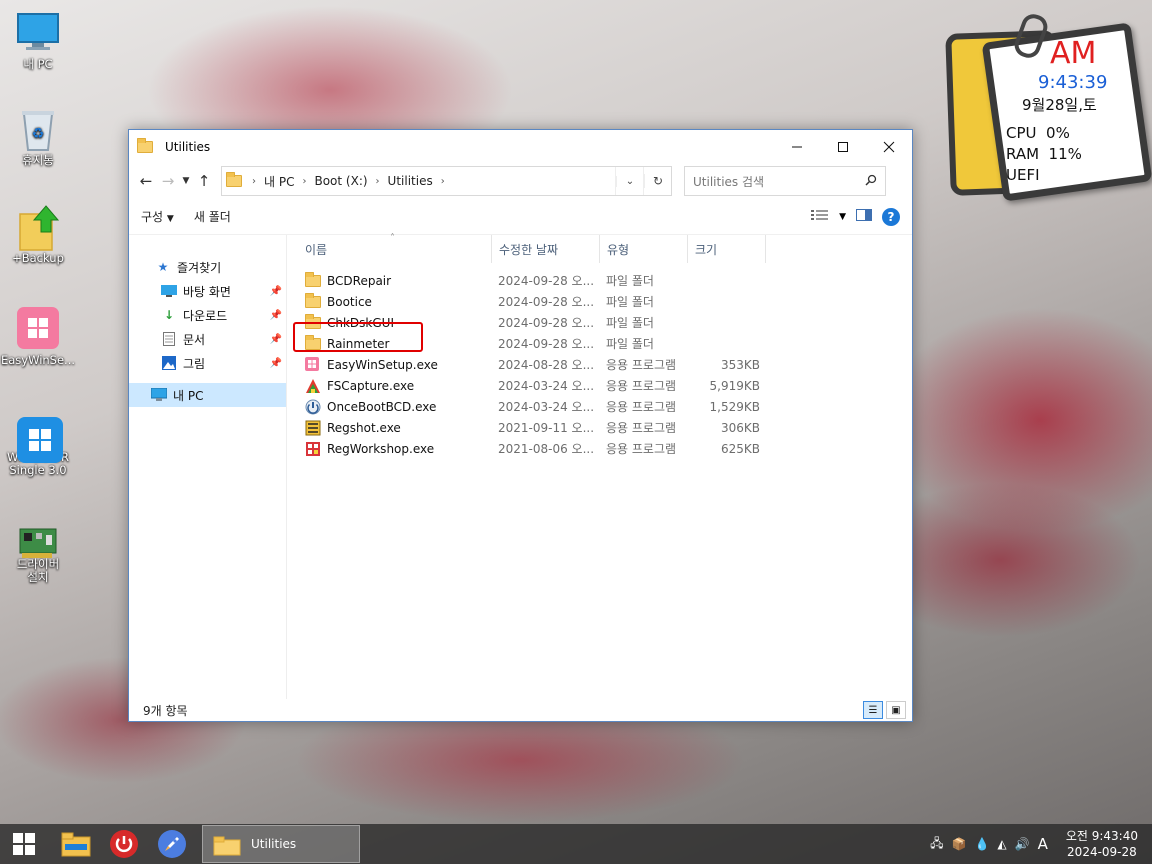  I want to click on forward-button: →, so click(168, 181).